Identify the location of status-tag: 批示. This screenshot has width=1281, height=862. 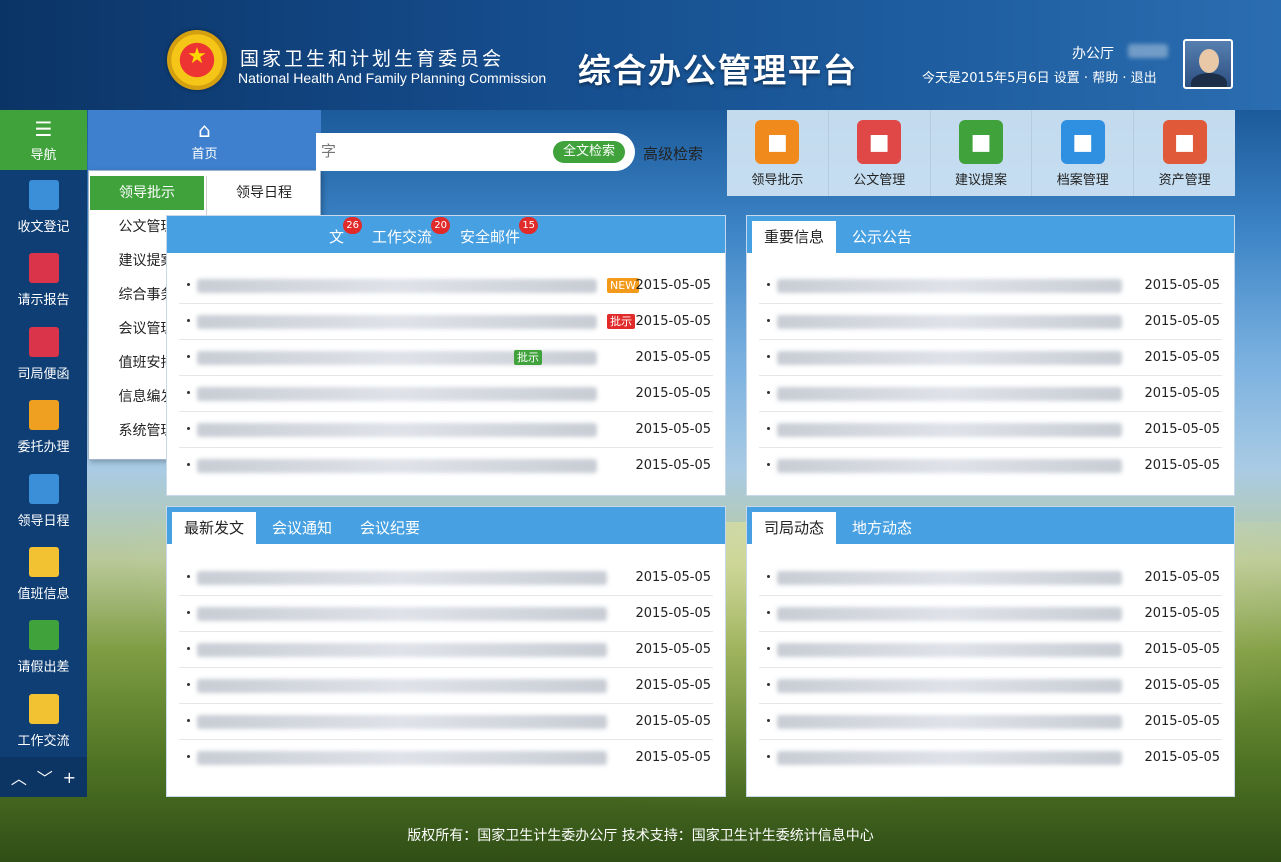
(528, 357).